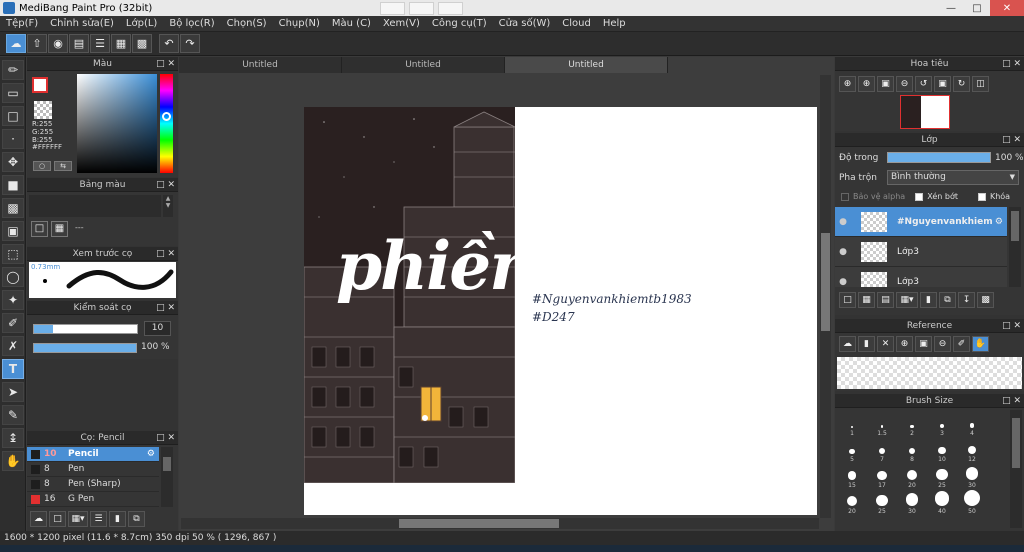  Describe the element at coordinates (63, 166) in the screenshot. I see `reset-color-icon: ⇆` at that location.